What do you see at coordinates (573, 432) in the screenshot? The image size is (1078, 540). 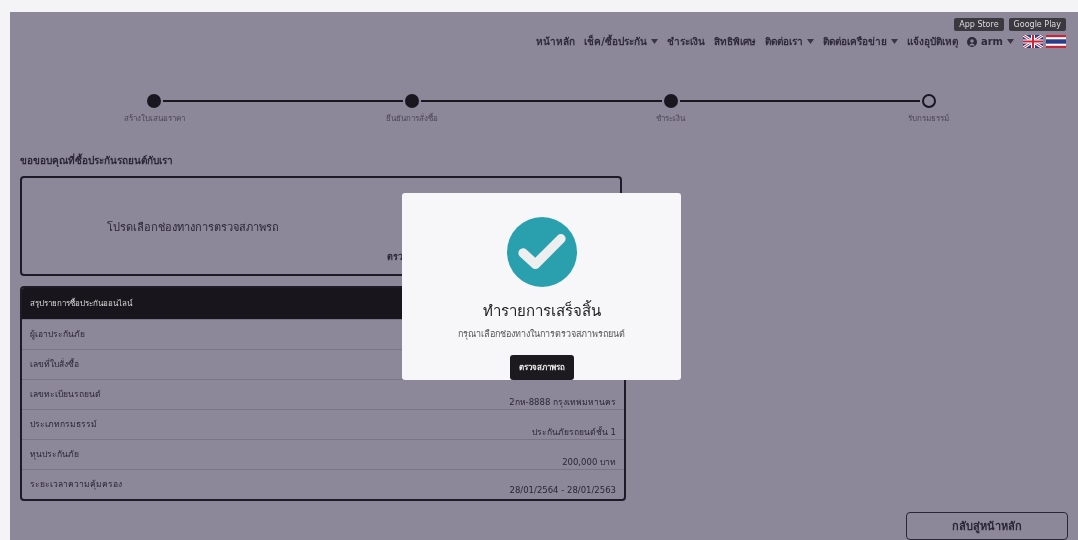 I see `row-value: ประกันภัยรถยนต์ชั้น 1` at bounding box center [573, 432].